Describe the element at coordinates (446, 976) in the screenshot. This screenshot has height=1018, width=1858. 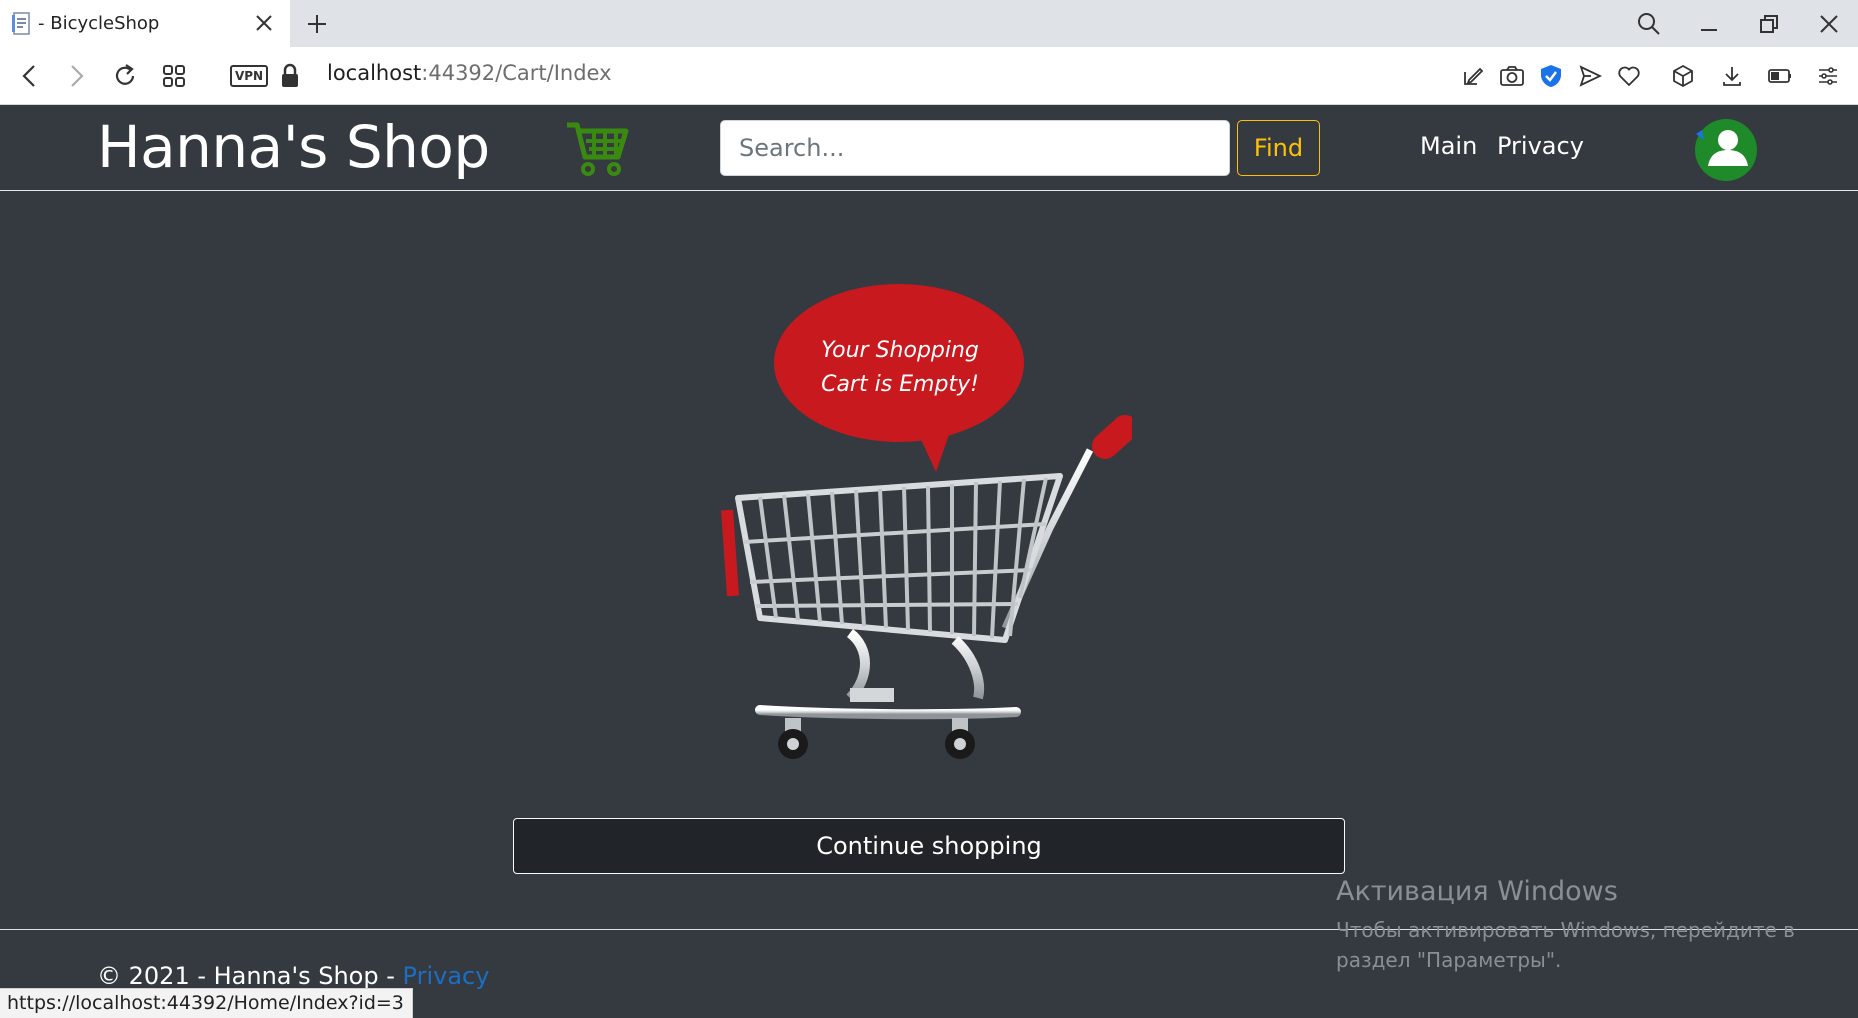
I see `footer-privacy-link: Privacy` at that location.